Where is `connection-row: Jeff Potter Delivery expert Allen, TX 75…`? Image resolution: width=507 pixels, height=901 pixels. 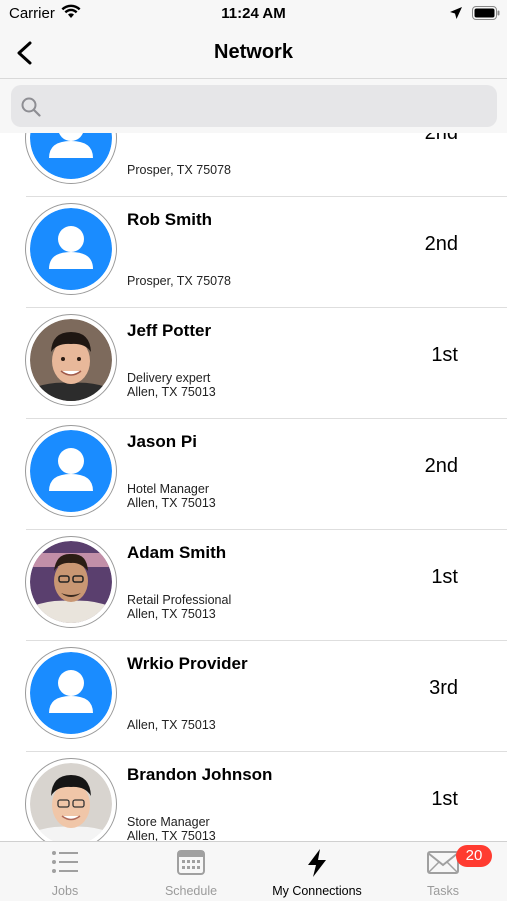 connection-row: Jeff Potter Delivery expert Allen, TX 75… is located at coordinates (253, 363).